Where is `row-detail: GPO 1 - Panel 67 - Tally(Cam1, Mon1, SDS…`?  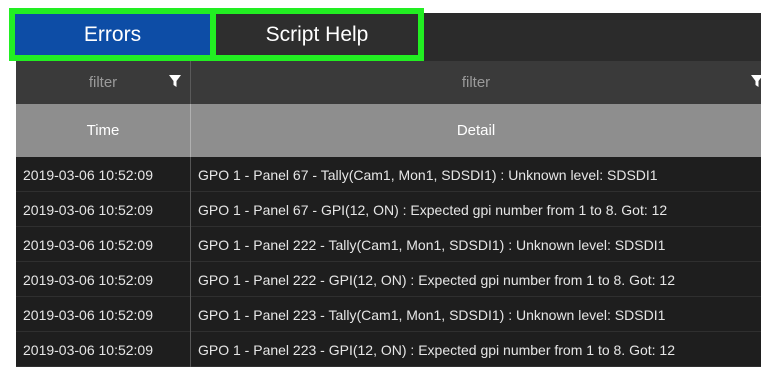 row-detail: GPO 1 - Panel 67 - Tally(Cam1, Mon1, SDS… is located at coordinates (428, 174).